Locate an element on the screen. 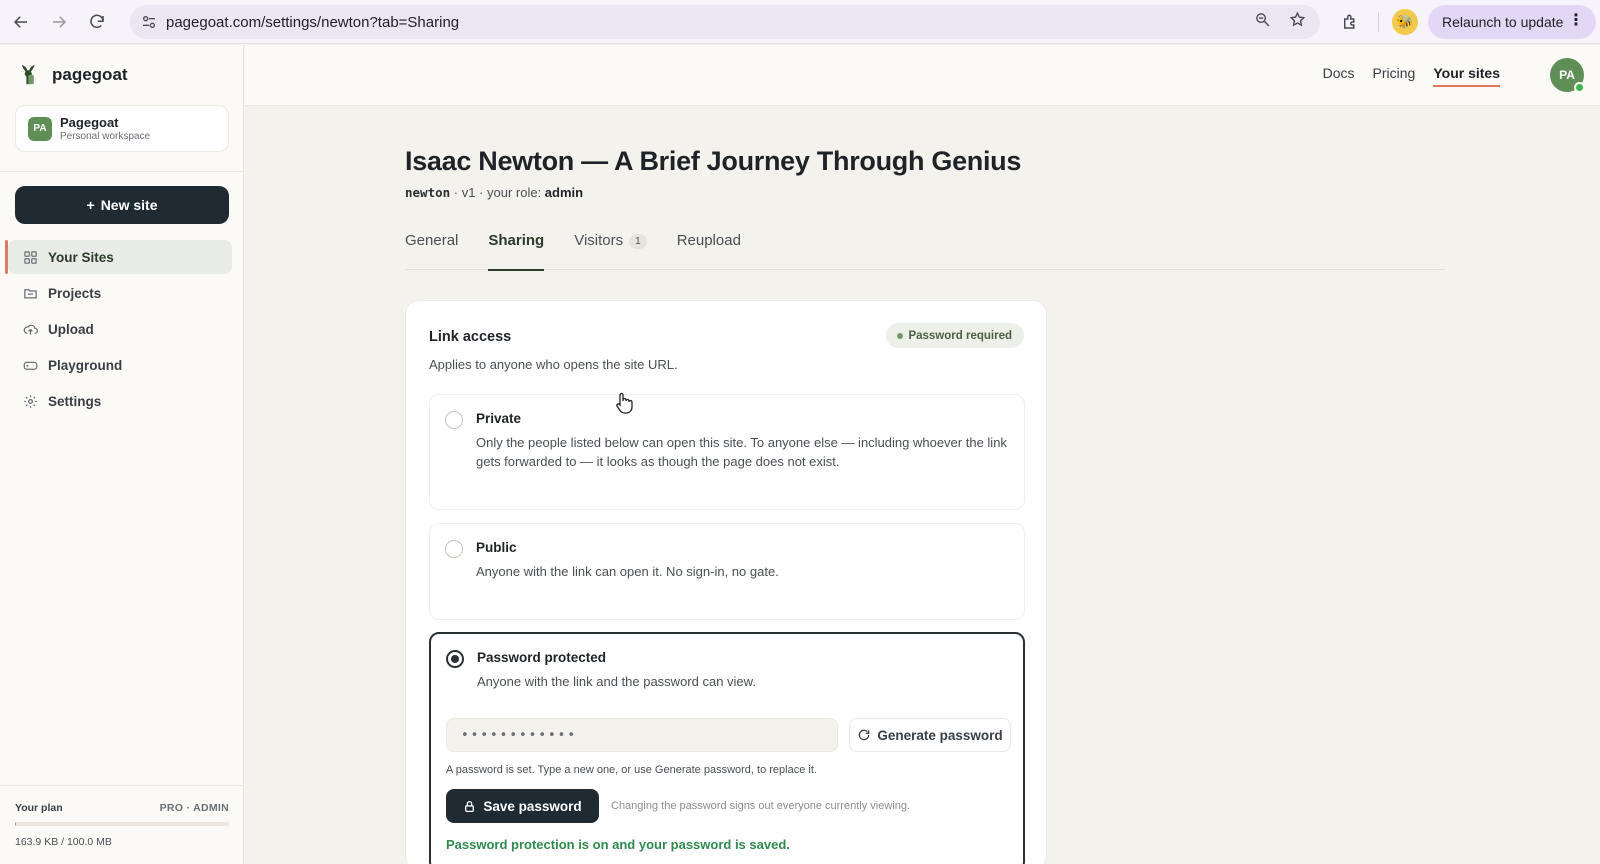 This screenshot has width=1600, height=864. gamepad-icon is located at coordinates (30, 365).